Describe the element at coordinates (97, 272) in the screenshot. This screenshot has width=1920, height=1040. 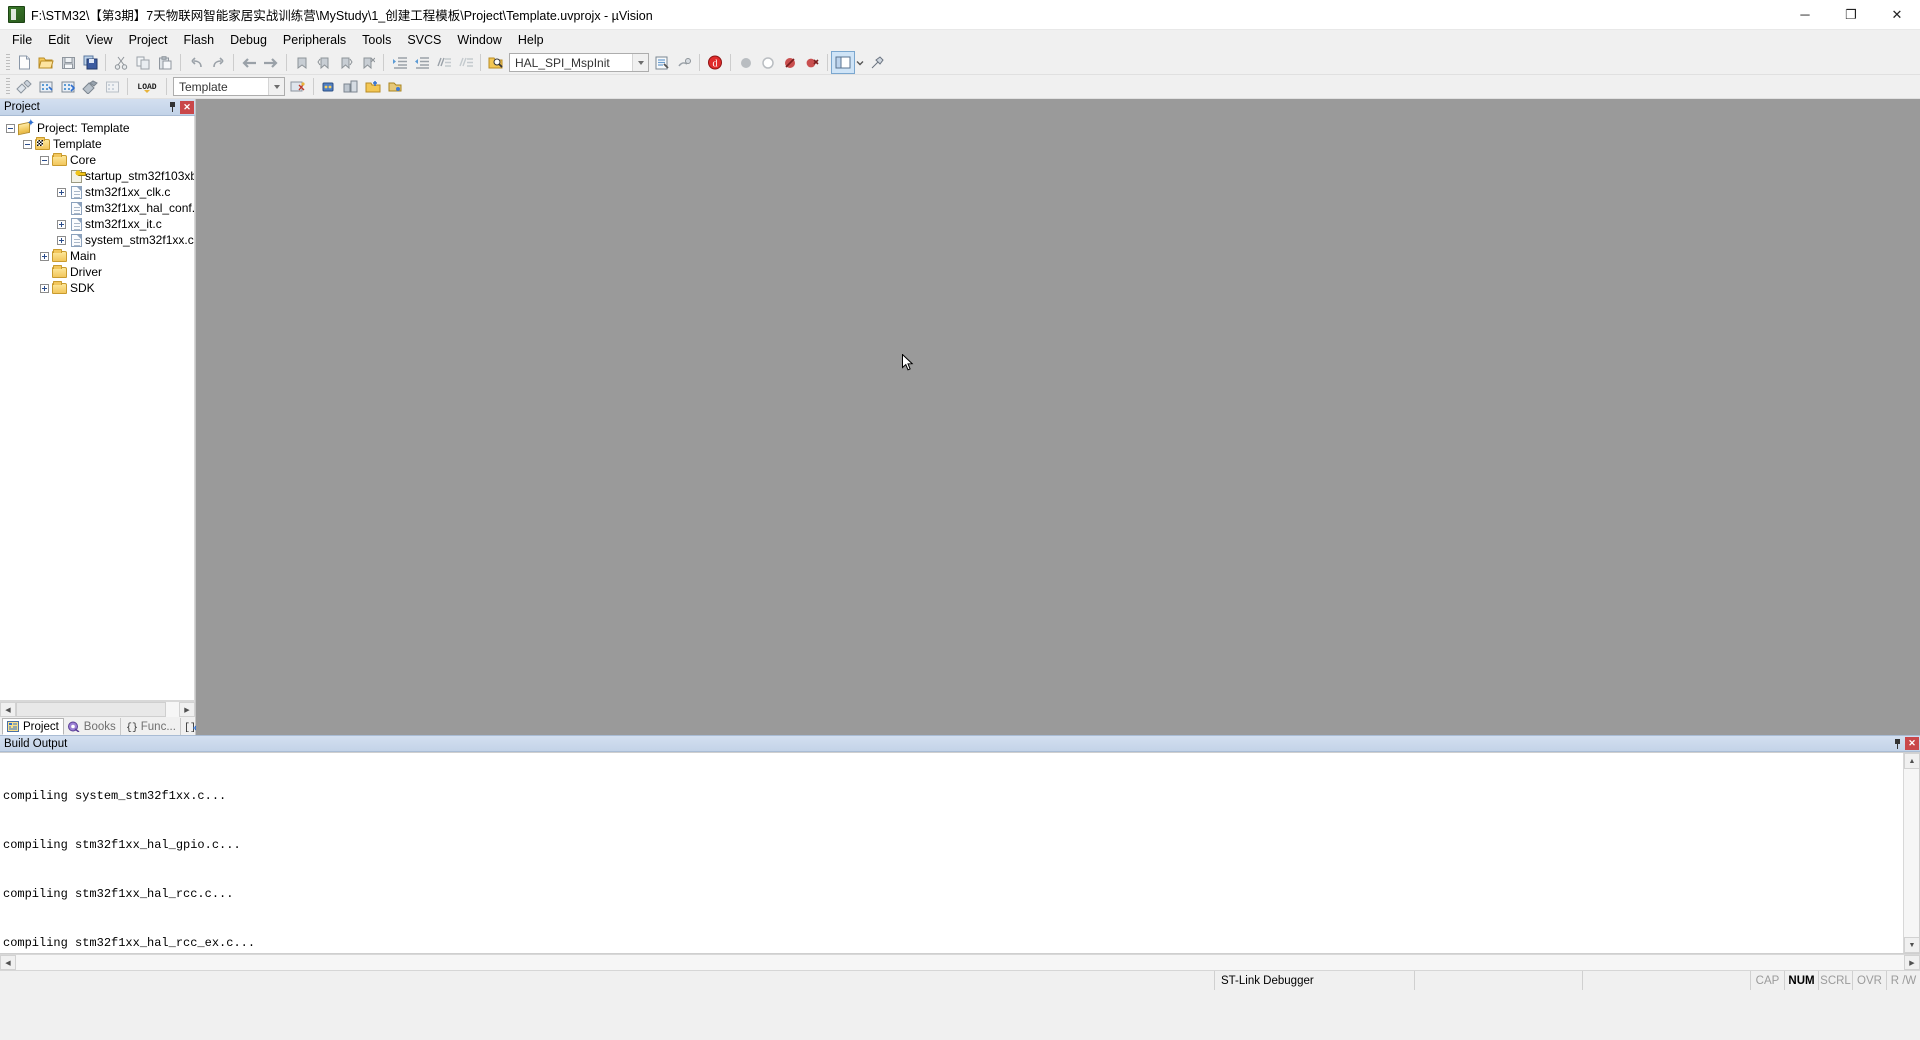
I see `tree-node-group-driver: Driver` at that location.